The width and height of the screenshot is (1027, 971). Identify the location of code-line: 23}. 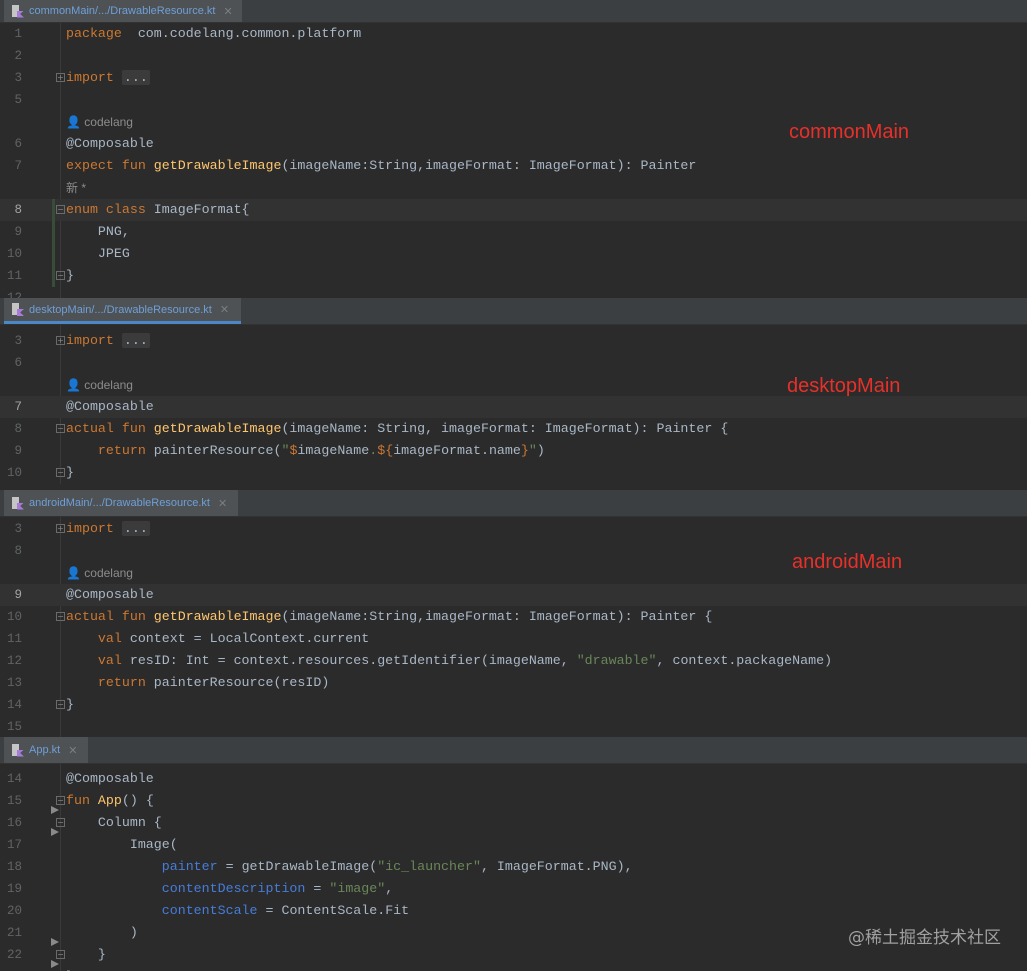
(513, 968).